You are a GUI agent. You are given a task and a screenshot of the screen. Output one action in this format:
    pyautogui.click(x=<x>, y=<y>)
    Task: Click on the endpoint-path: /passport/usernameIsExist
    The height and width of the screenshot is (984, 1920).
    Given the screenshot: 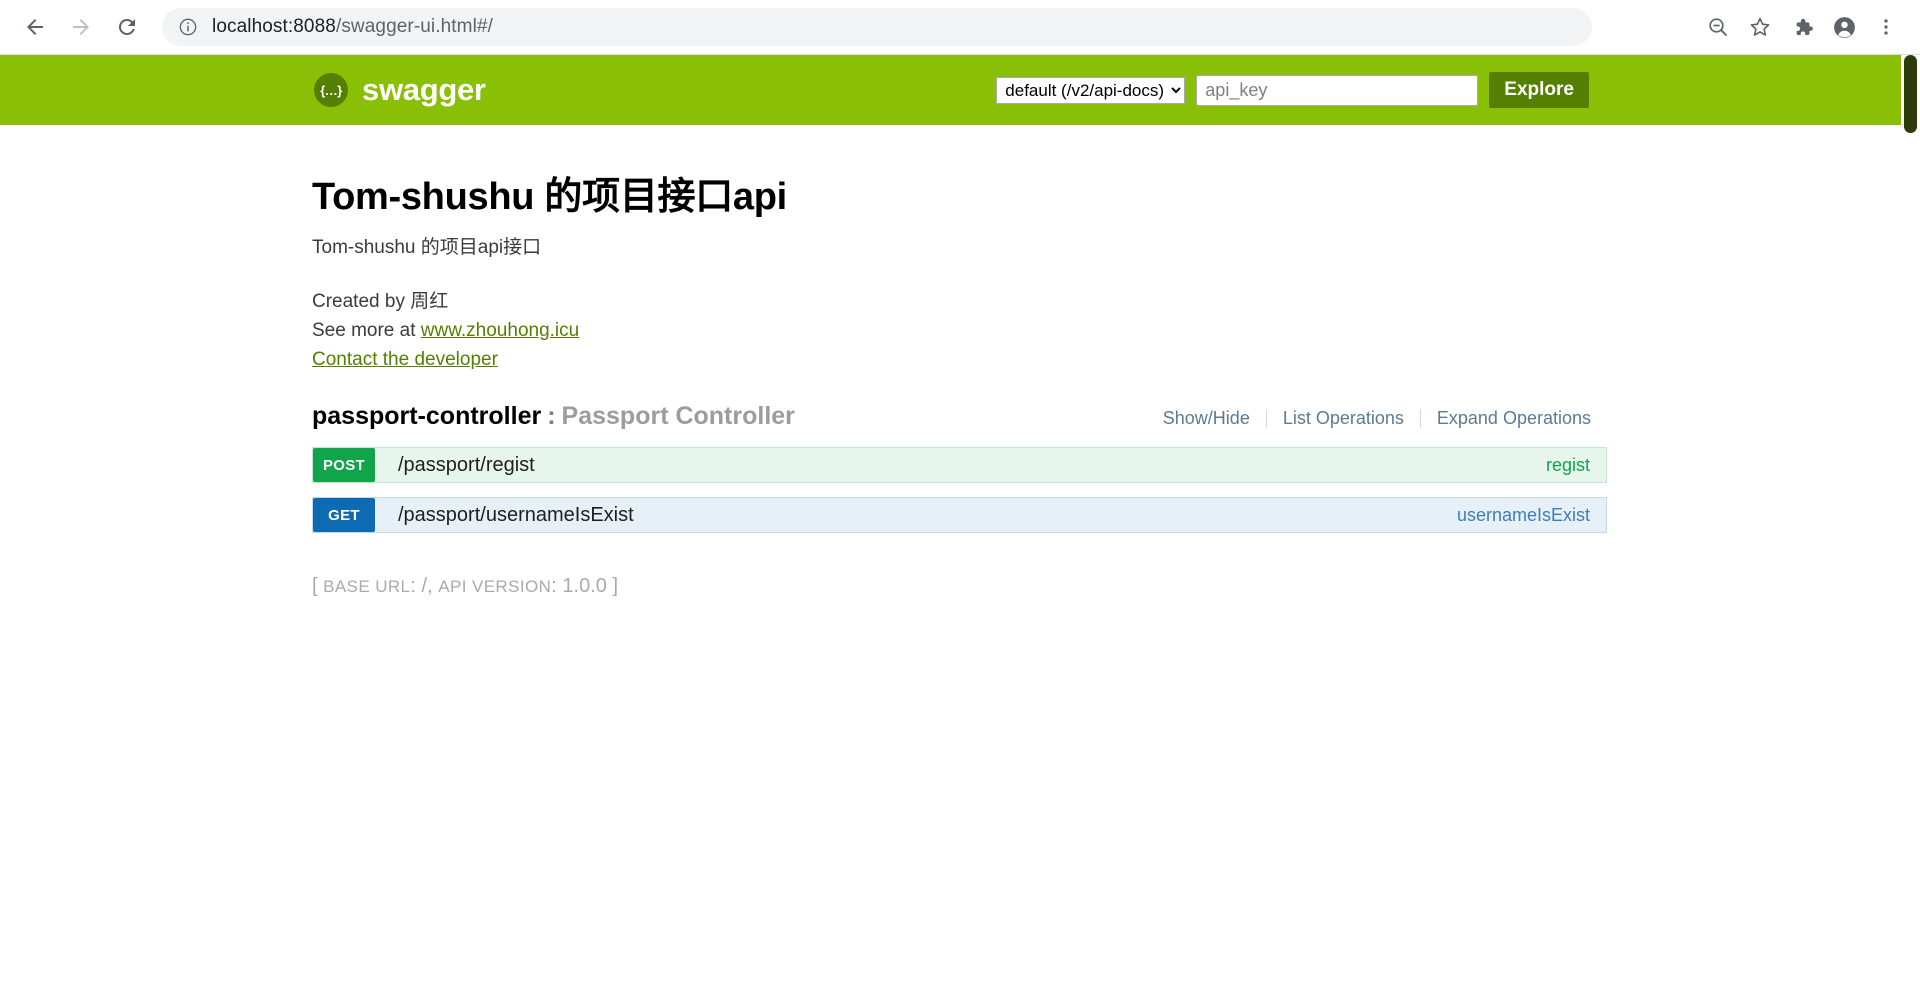 What is the action you would take?
    pyautogui.click(x=516, y=515)
    